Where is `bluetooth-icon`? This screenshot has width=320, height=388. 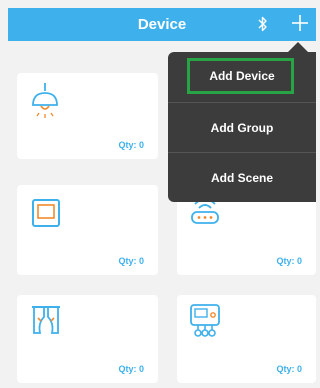 bluetooth-icon is located at coordinates (263, 24).